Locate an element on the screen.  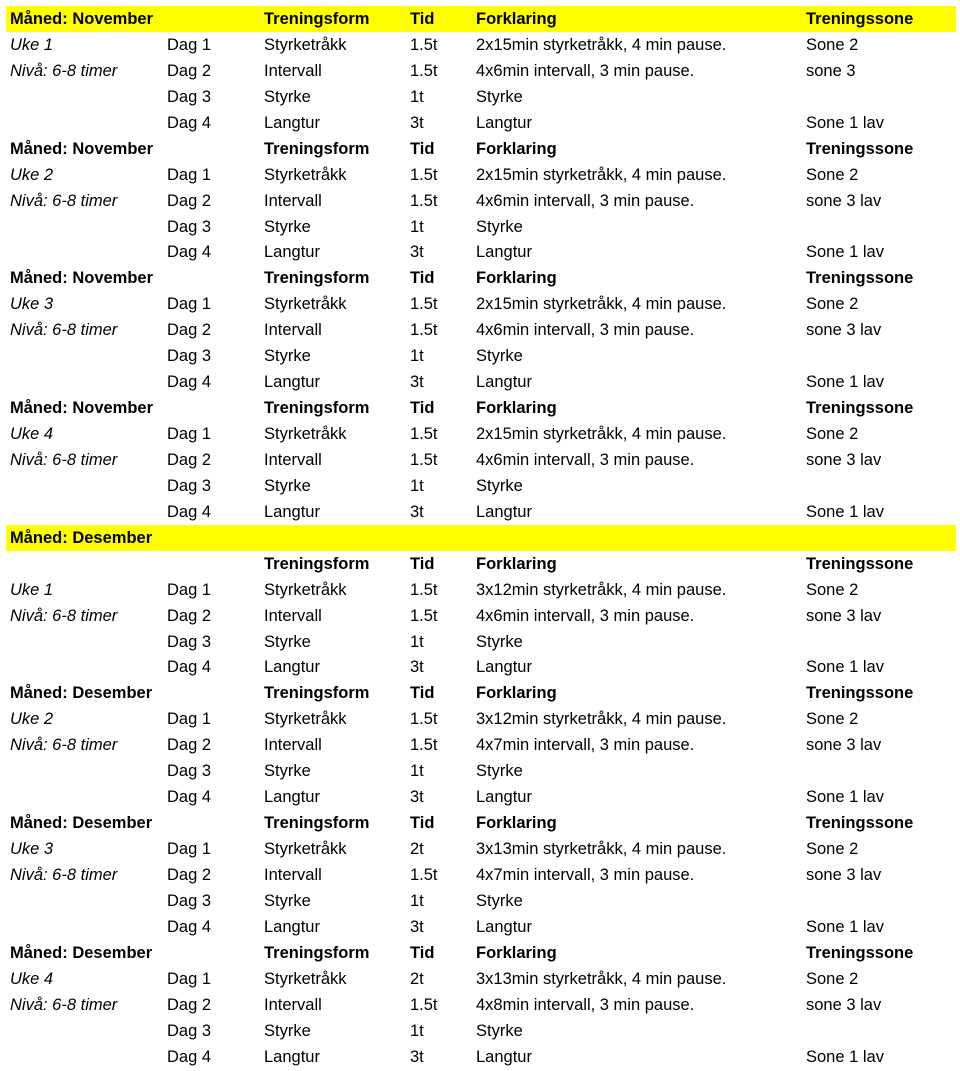
week-cell: Måned: November is located at coordinates (82, 278).